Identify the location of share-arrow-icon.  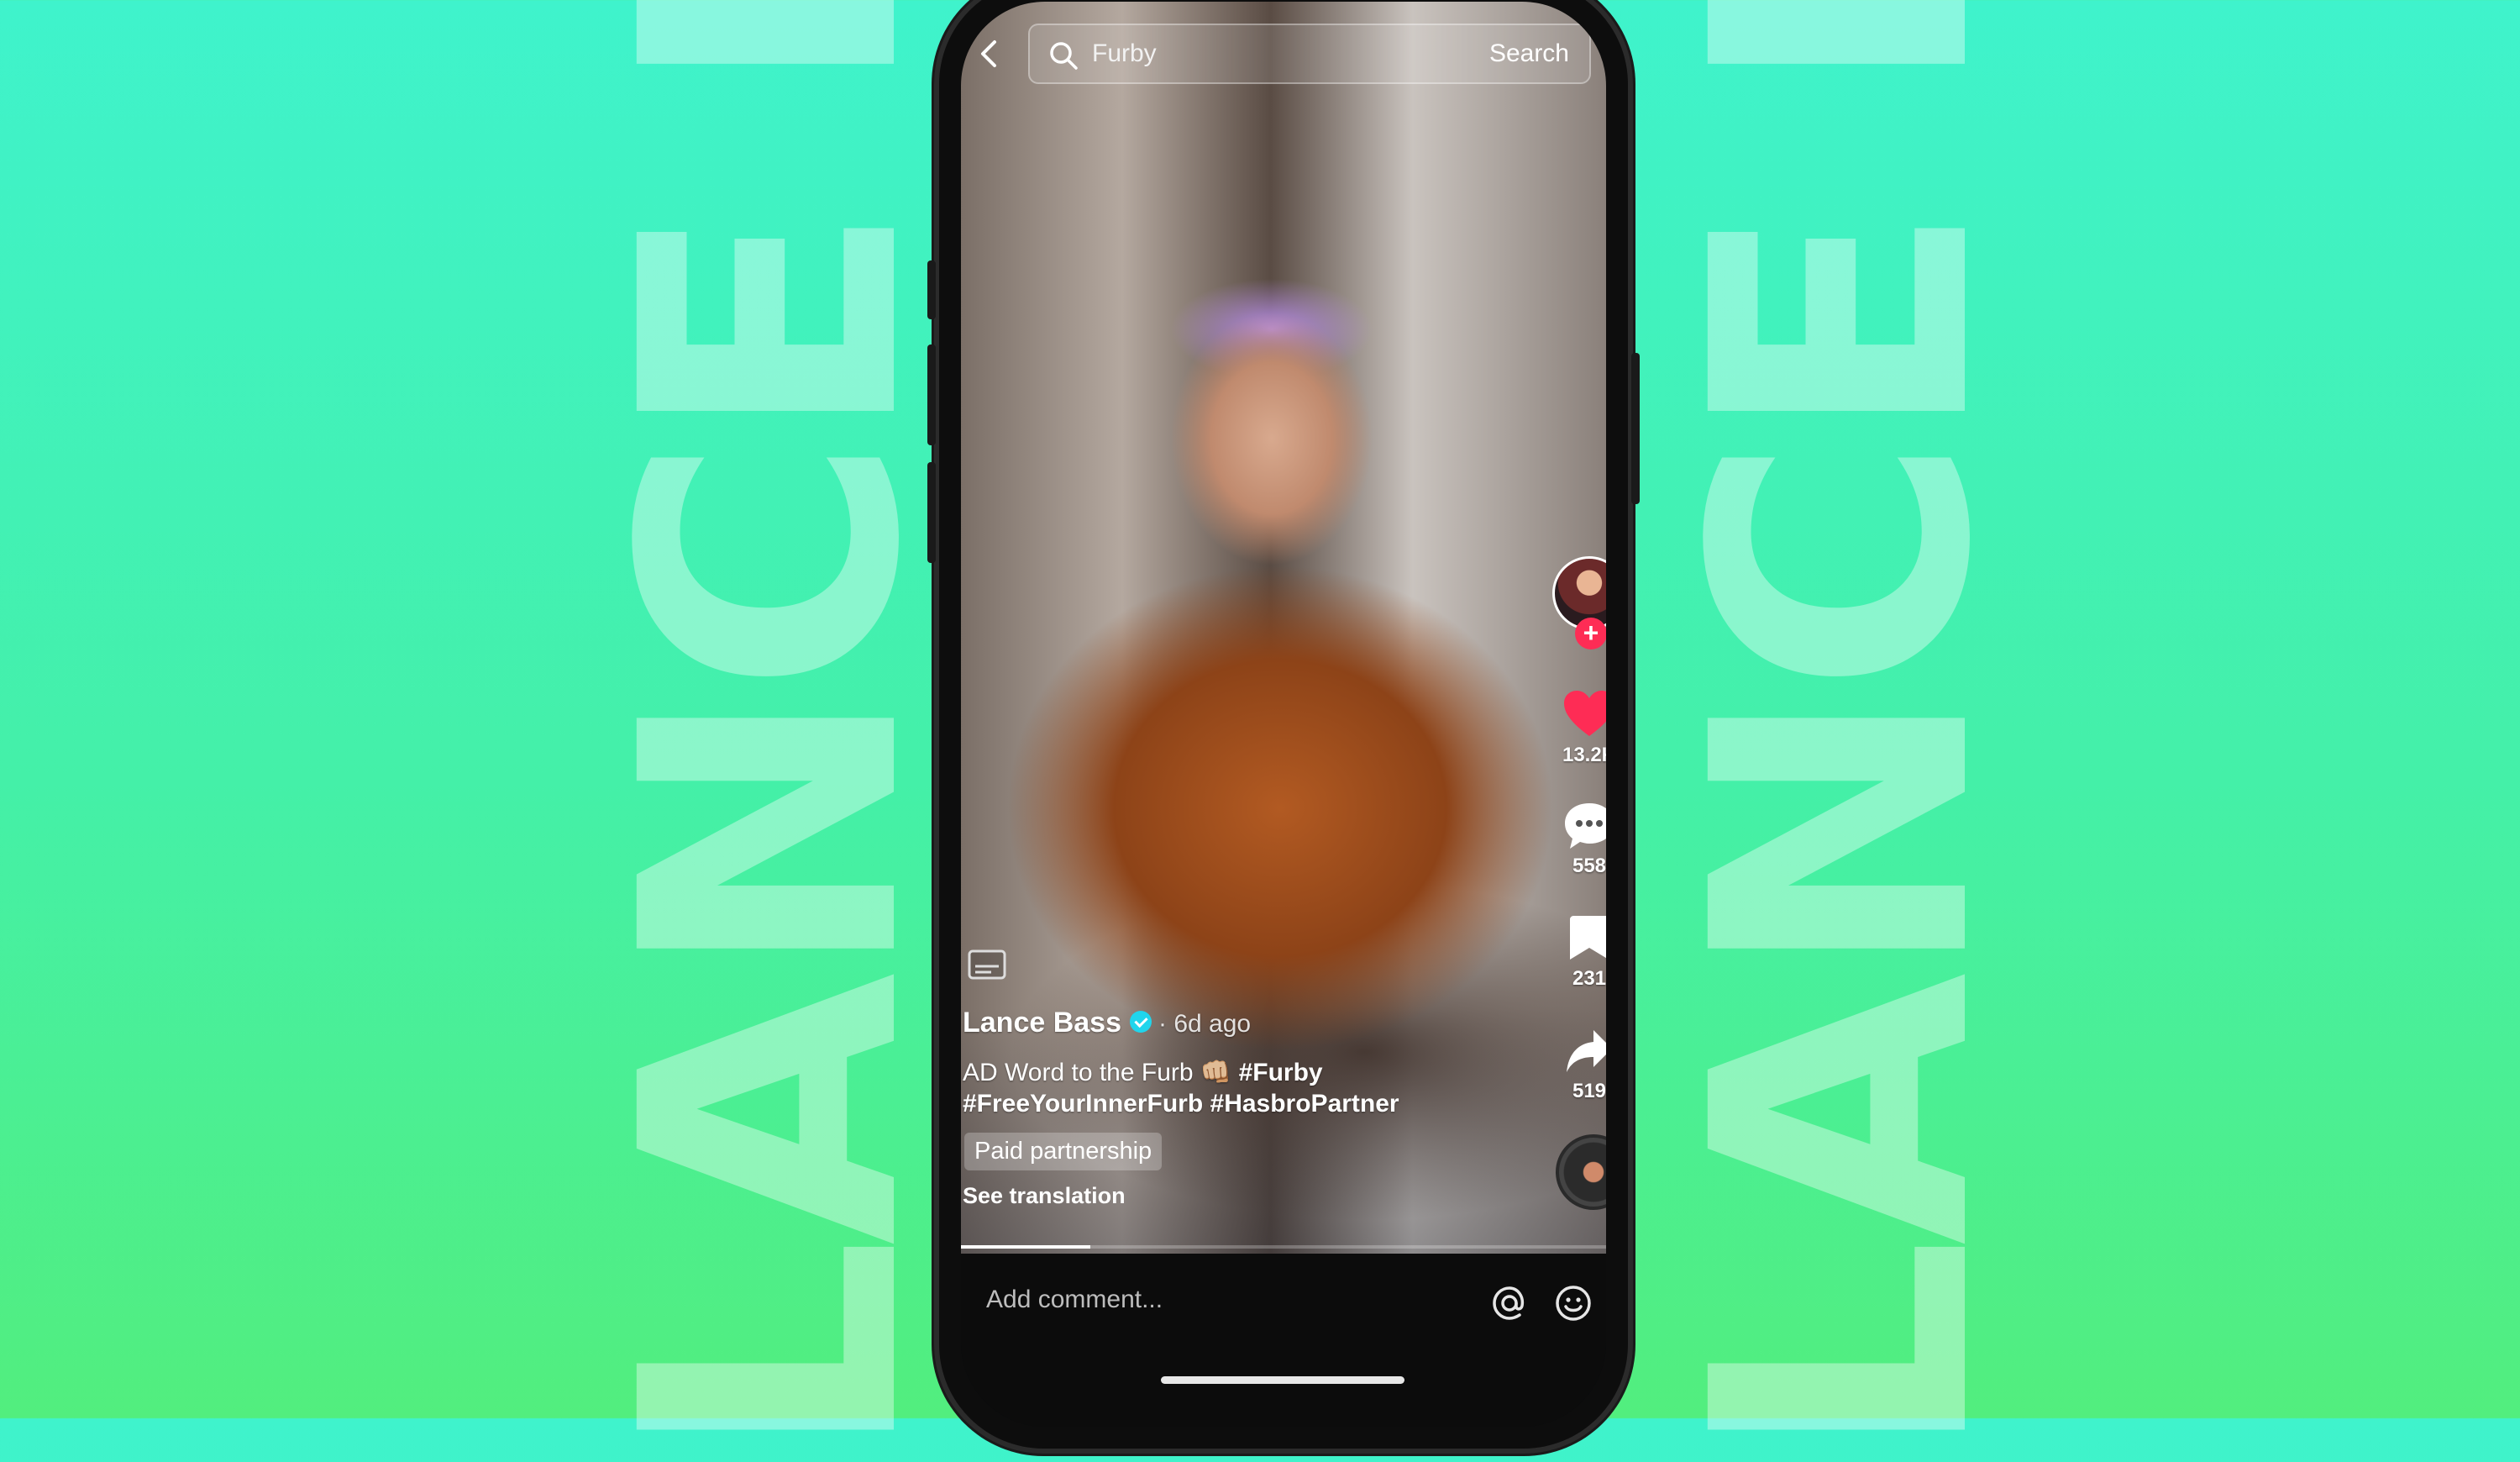
(1586, 1051).